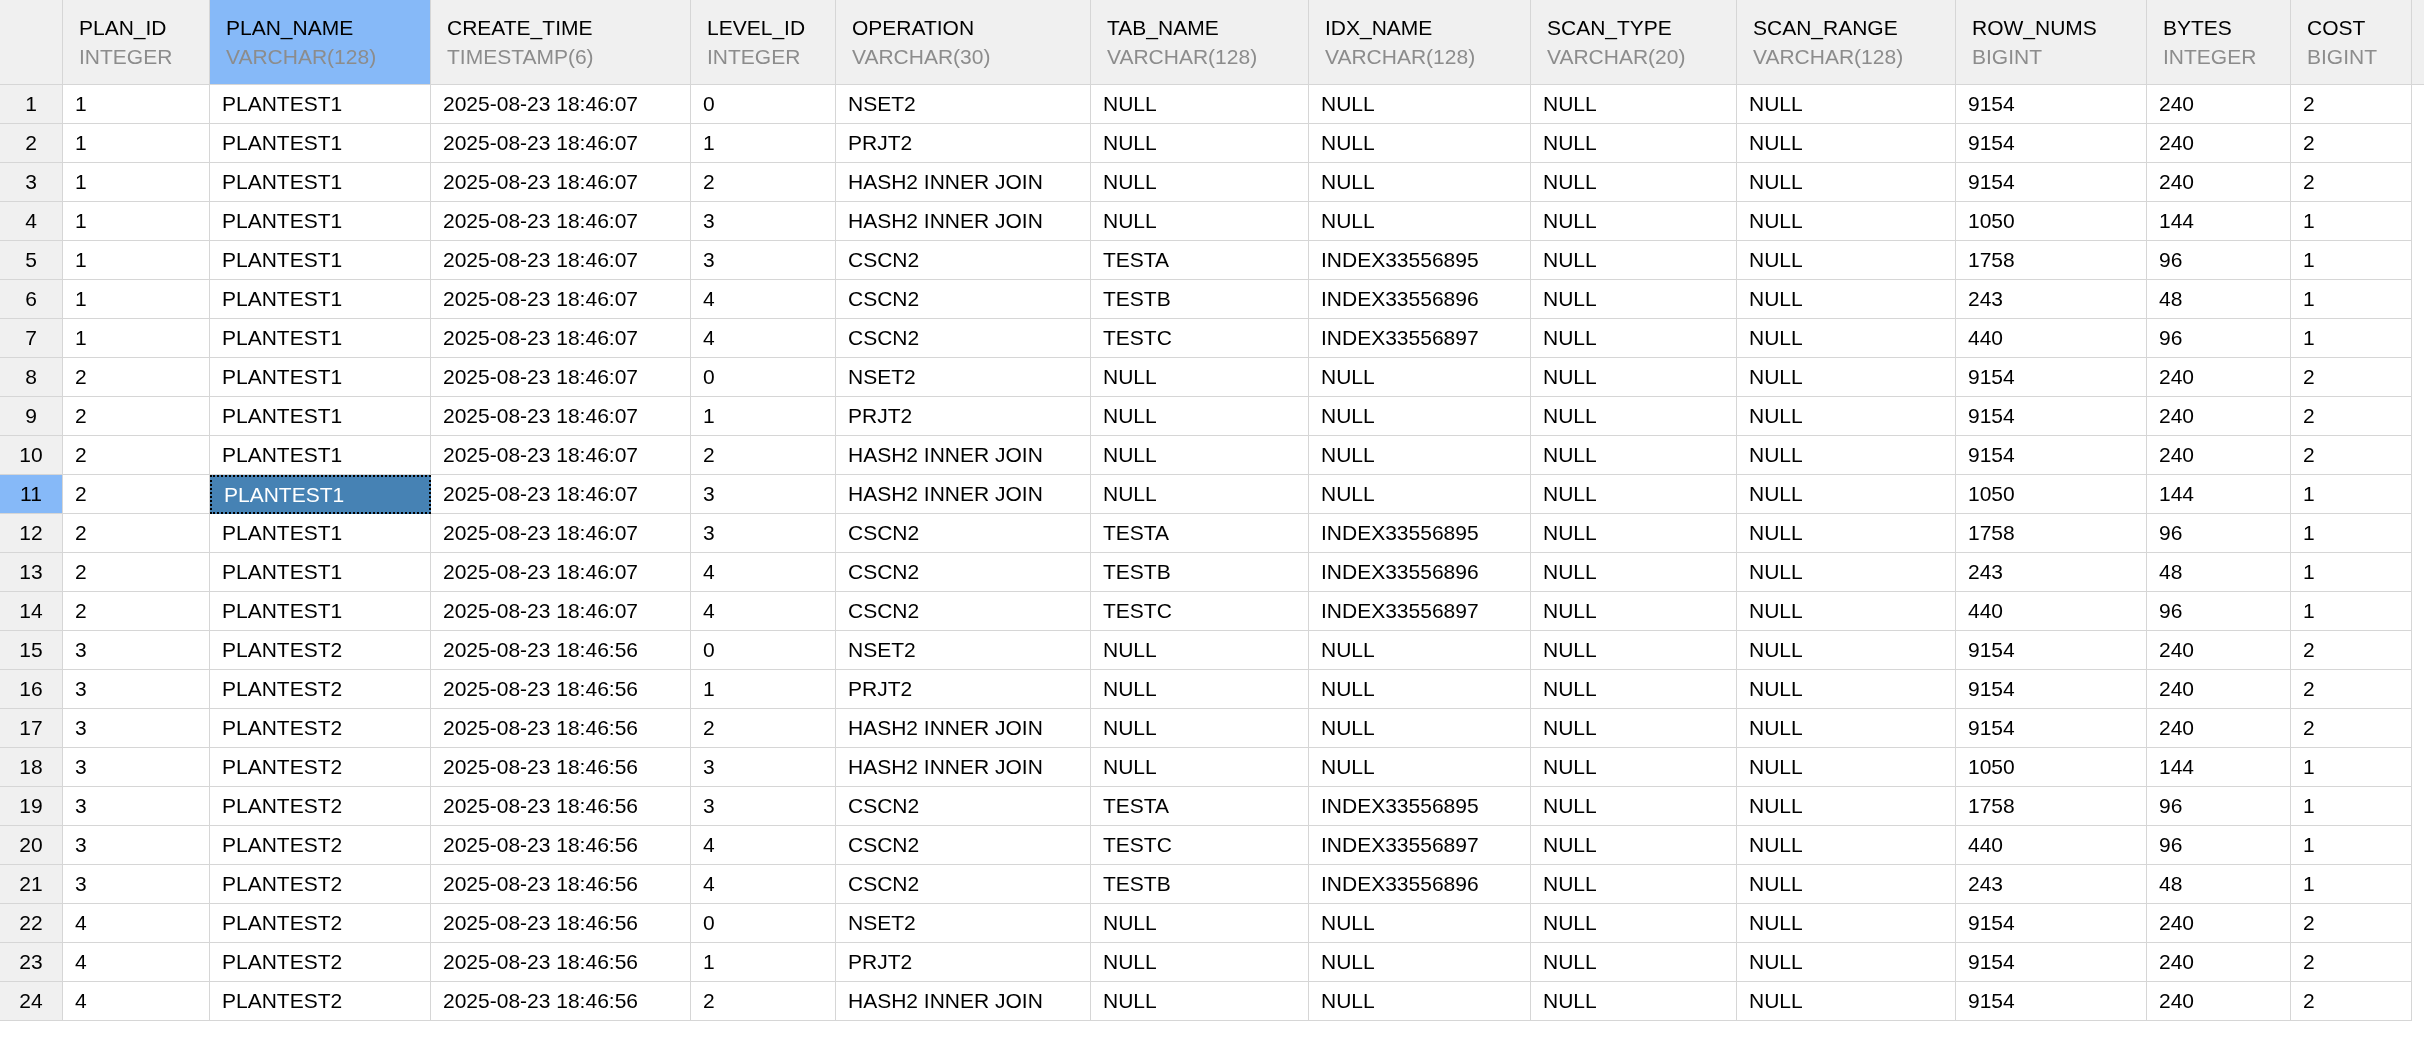 The image size is (2424, 1040). What do you see at coordinates (31, 884) in the screenshot?
I see `row-number: 21` at bounding box center [31, 884].